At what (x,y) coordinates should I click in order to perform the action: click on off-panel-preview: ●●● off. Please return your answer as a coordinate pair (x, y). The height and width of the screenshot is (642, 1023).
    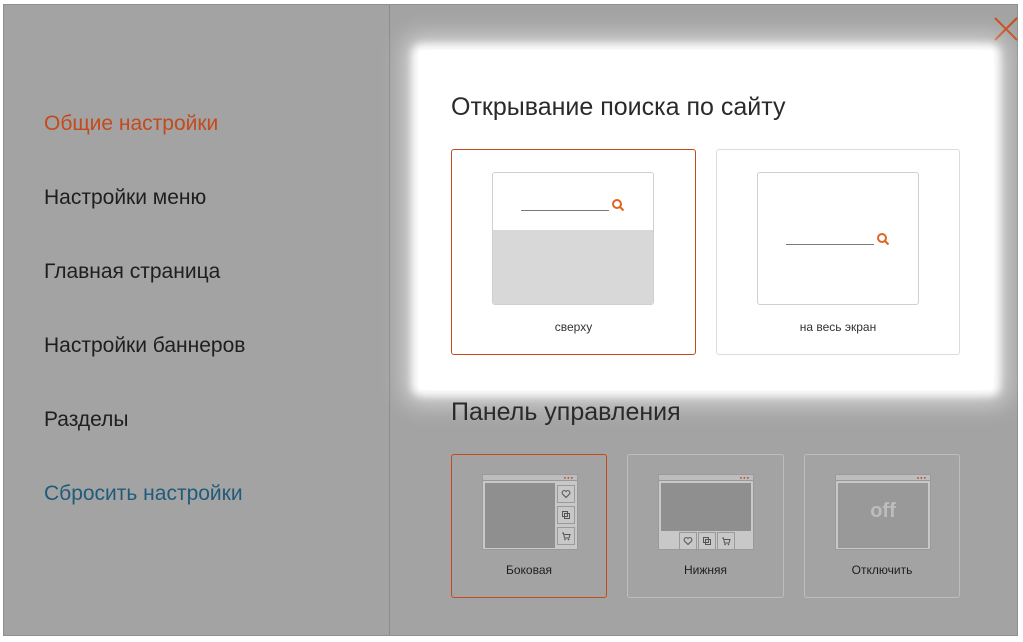
    Looking at the image, I should click on (883, 512).